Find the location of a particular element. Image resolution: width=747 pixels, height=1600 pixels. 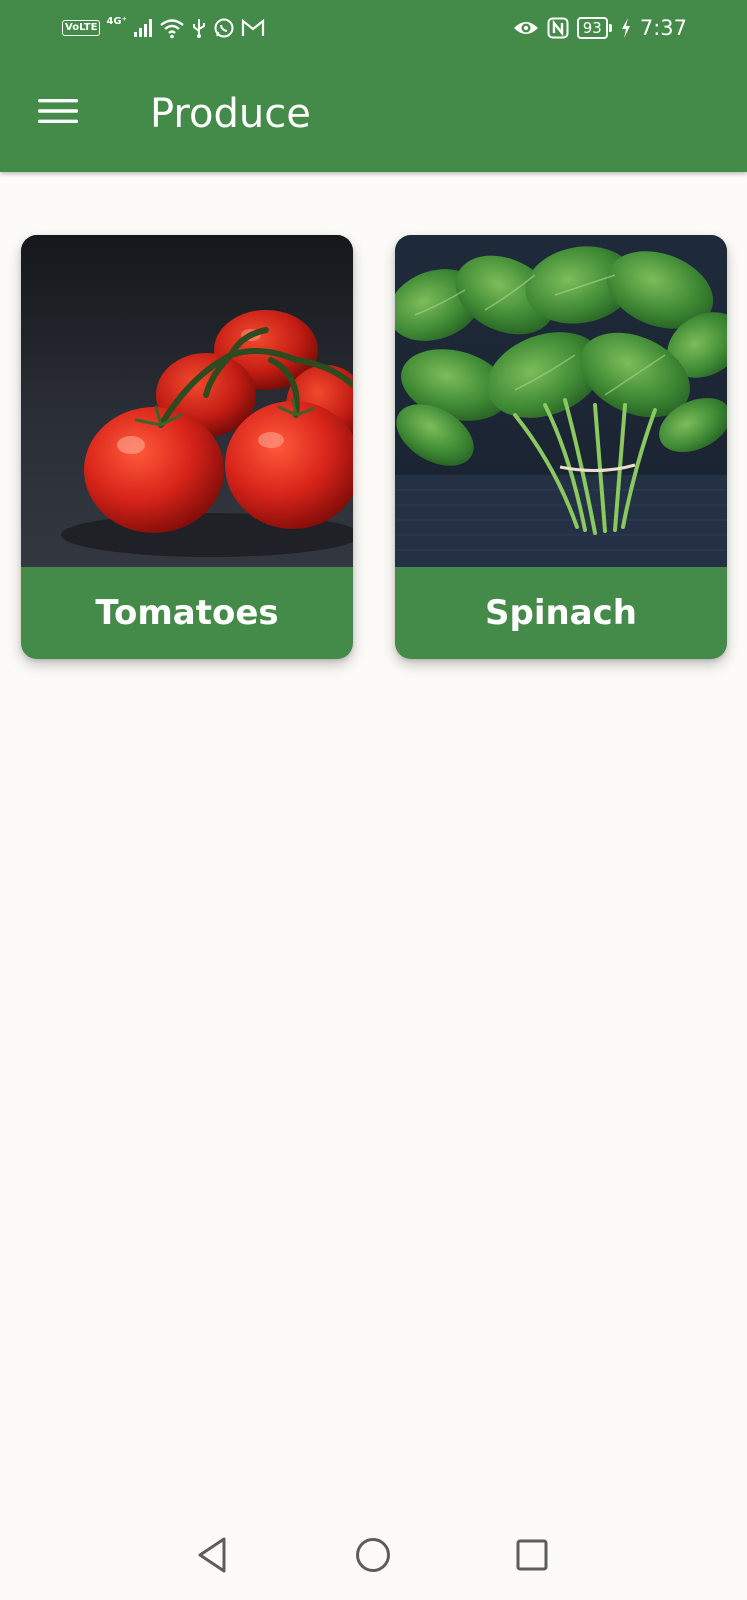

back-triangle-icon is located at coordinates (213, 1555).